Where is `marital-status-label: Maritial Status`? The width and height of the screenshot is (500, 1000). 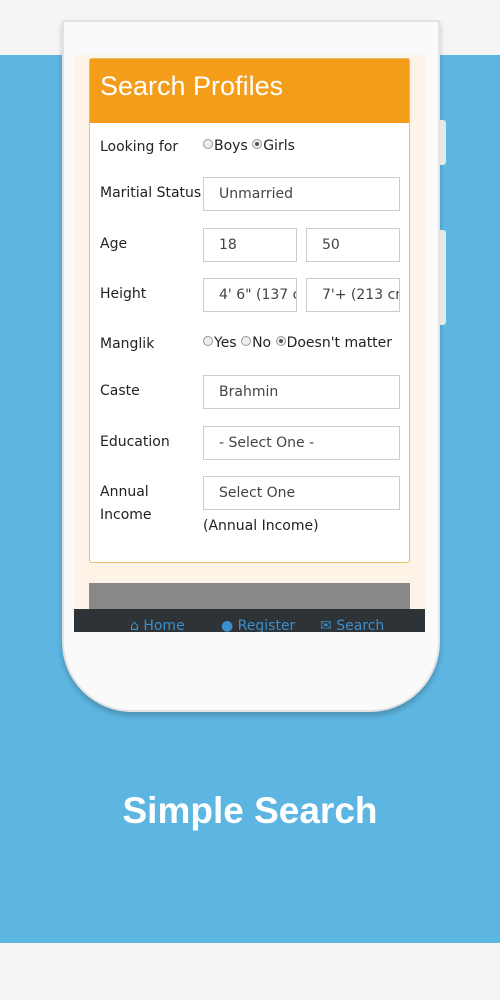 marital-status-label: Maritial Status is located at coordinates (151, 193).